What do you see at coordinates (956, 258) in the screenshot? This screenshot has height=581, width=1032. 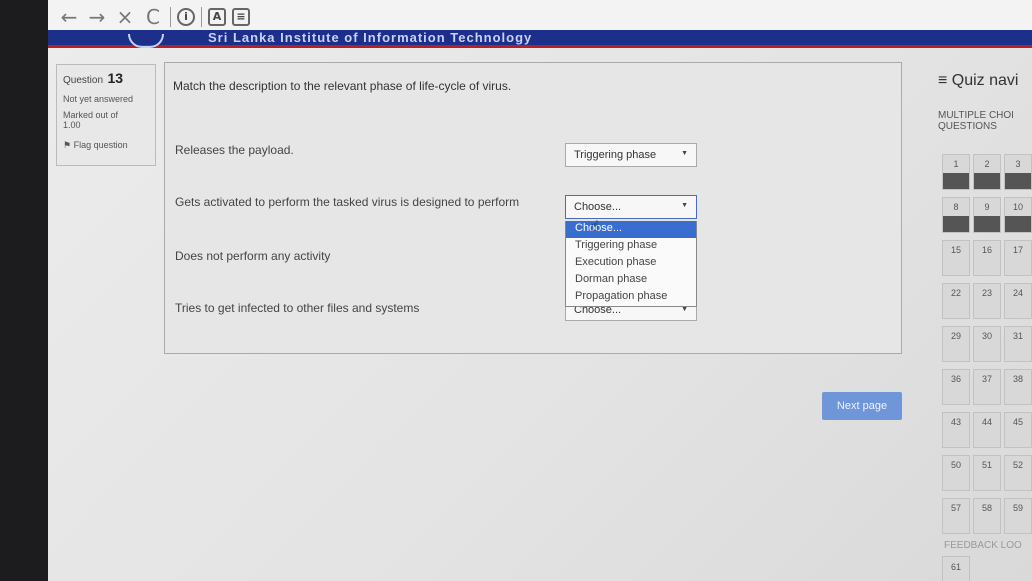 I see `quiz-nav-cell: 15` at bounding box center [956, 258].